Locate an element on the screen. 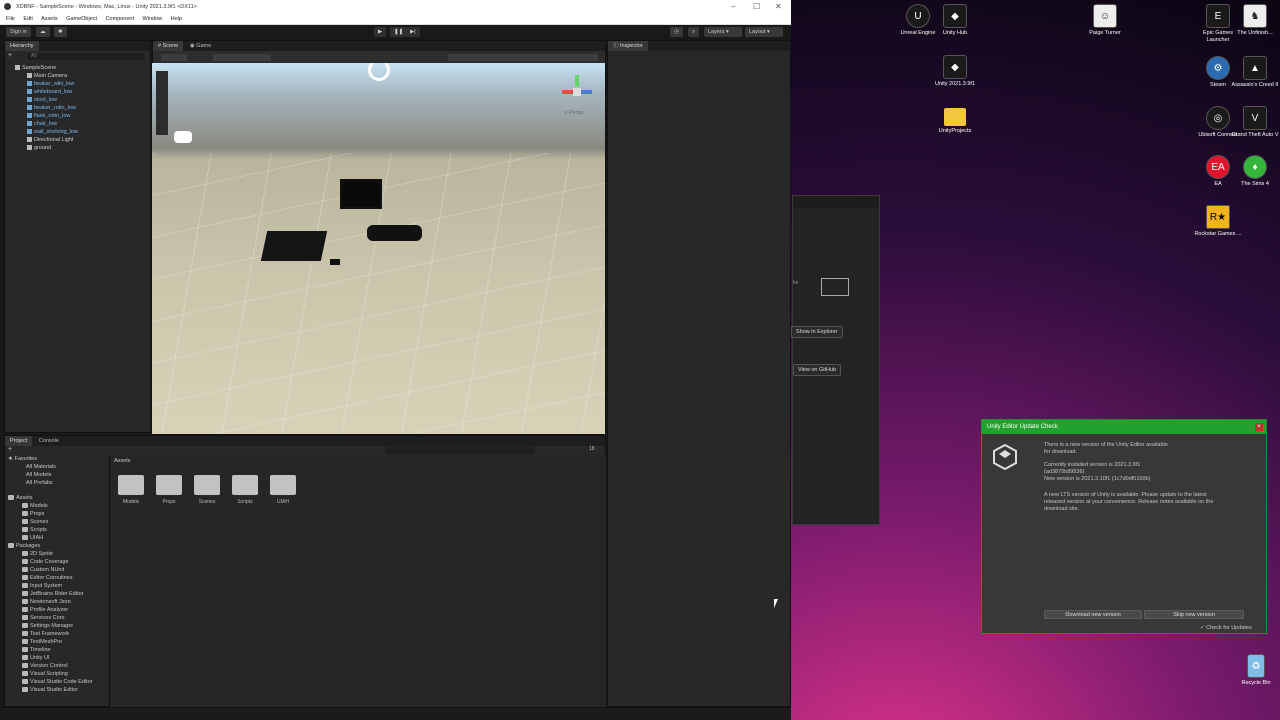 Image resolution: width=1280 pixels, height=720 pixels. asset-folder: Models is located at coordinates (131, 490).